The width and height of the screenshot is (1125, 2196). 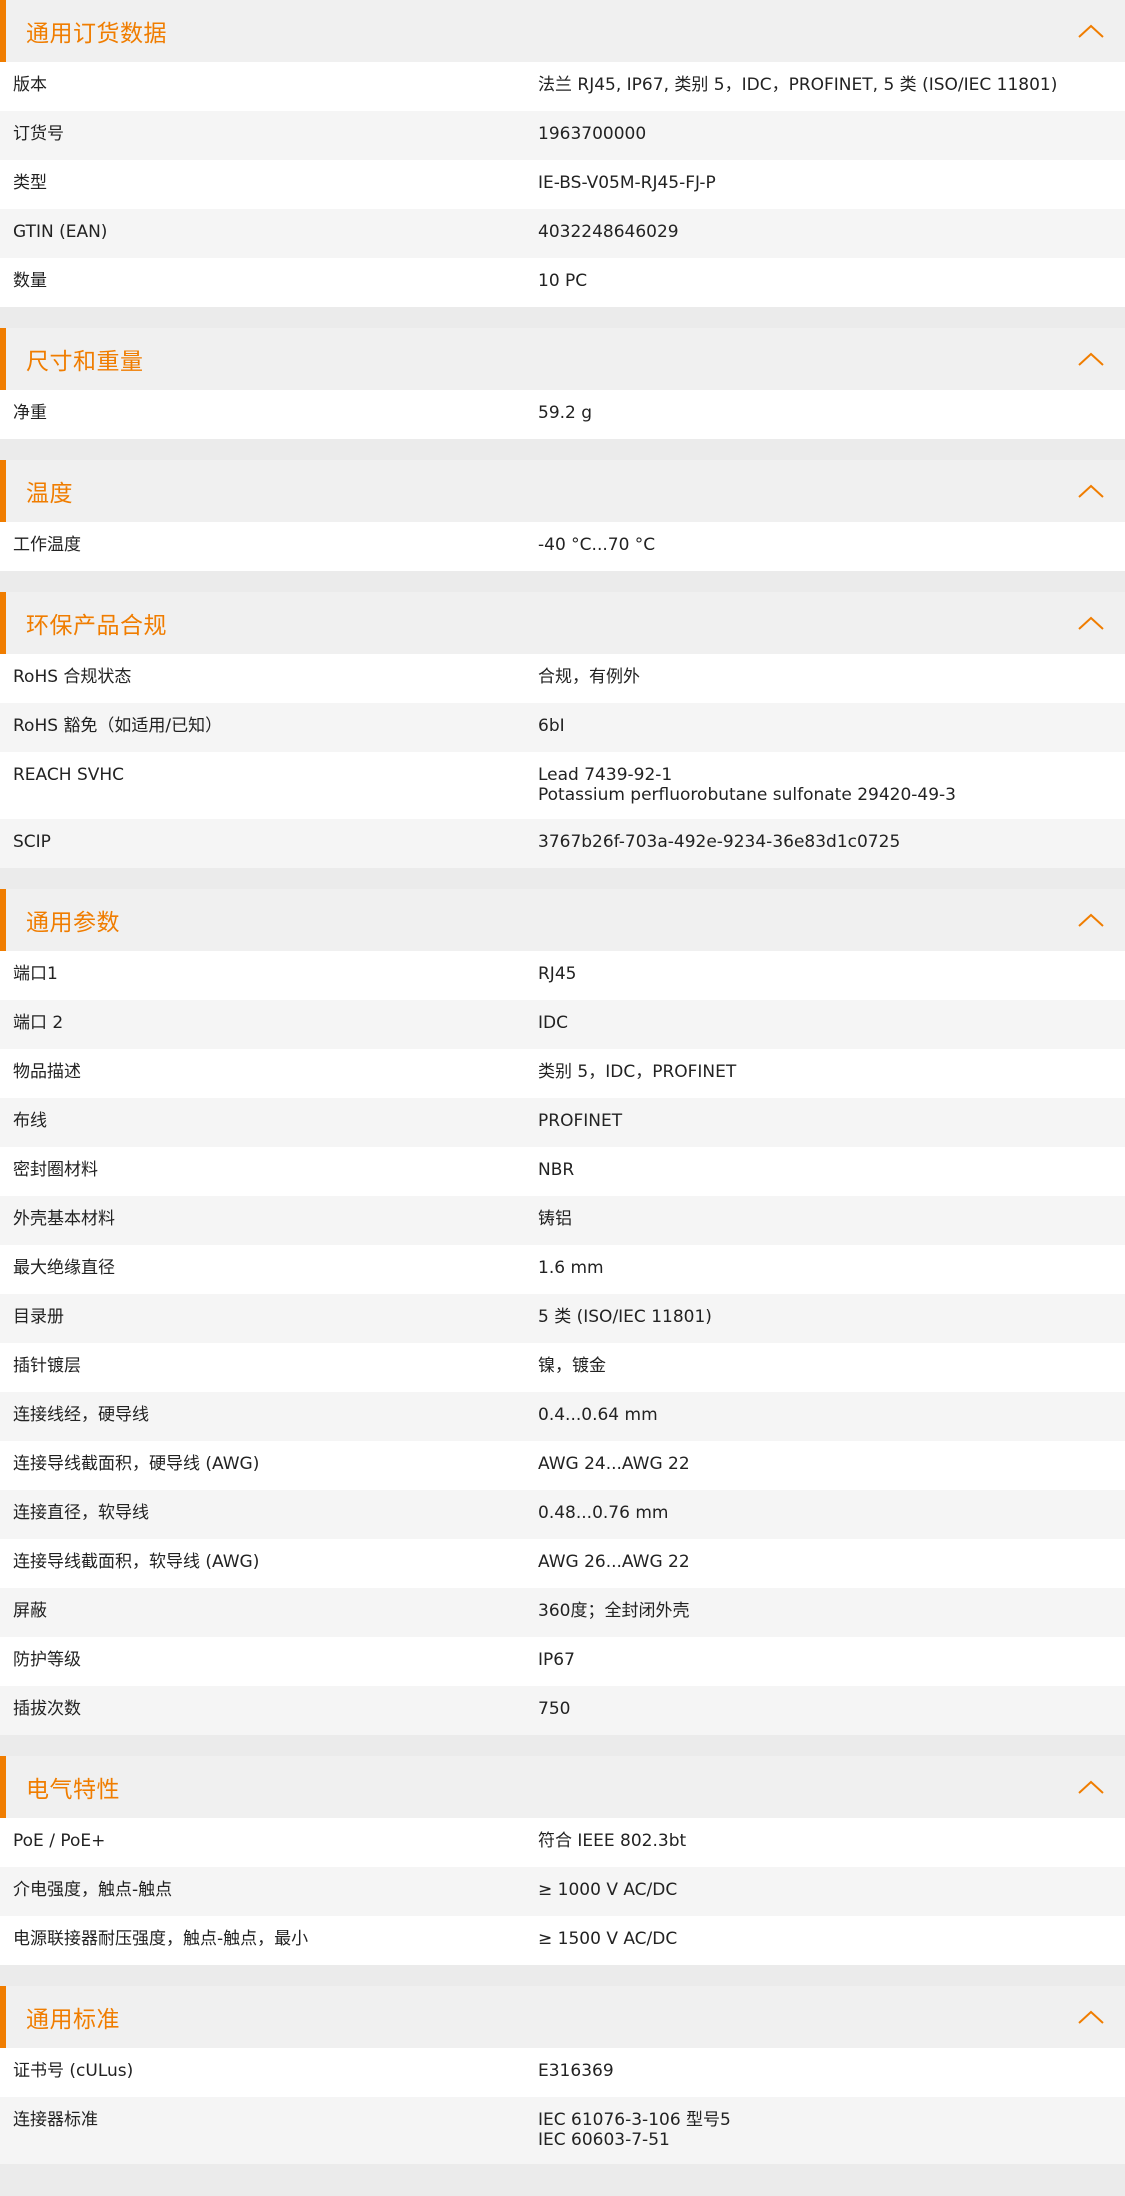 I want to click on spec-value: 360度；全封闭外壳, so click(x=614, y=1611).